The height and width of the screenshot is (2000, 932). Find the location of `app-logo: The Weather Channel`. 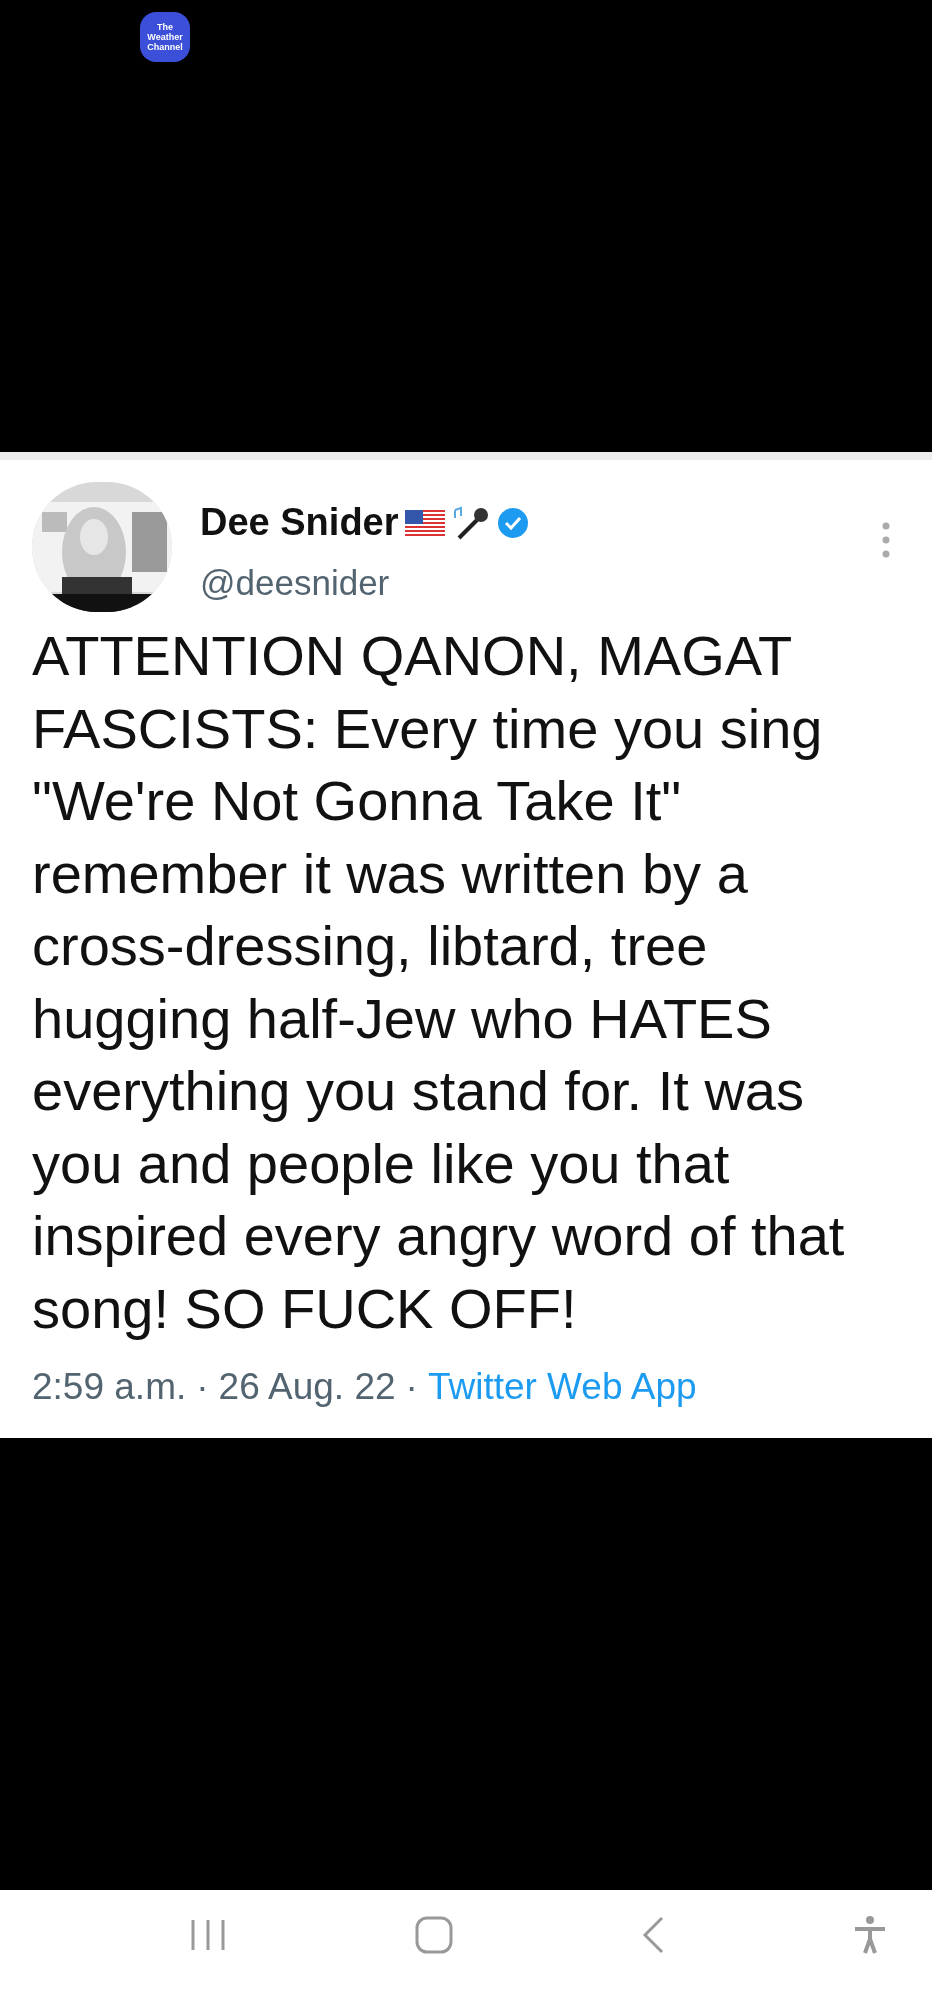

app-logo: The Weather Channel is located at coordinates (165, 37).